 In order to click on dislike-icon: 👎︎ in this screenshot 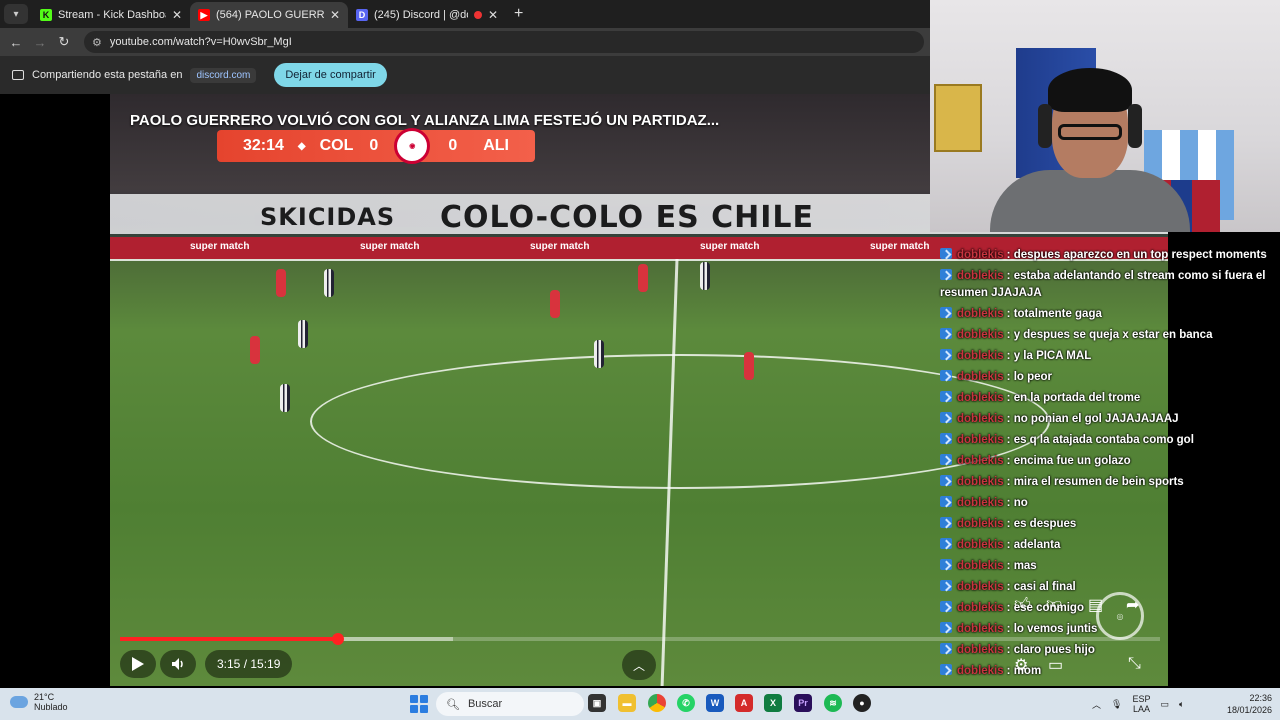, I will do `click(1054, 604)`.